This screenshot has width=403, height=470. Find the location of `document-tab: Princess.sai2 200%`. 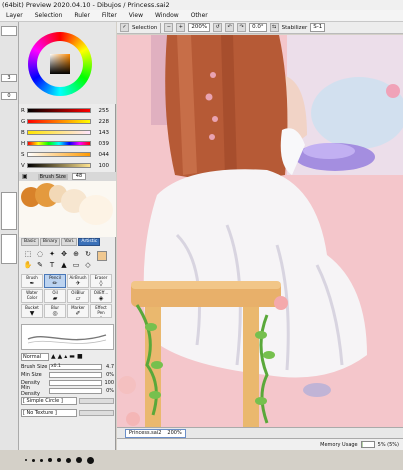

document-tab: Princess.sai2 200% is located at coordinates (155, 433).